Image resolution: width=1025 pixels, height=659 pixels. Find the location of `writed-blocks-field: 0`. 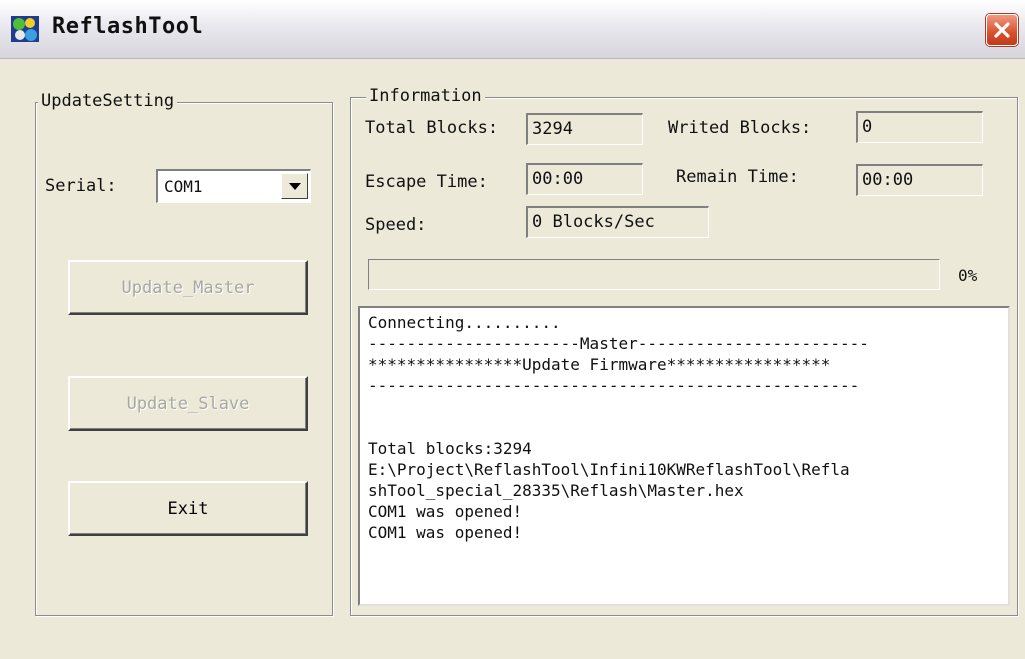

writed-blocks-field: 0 is located at coordinates (919, 127).